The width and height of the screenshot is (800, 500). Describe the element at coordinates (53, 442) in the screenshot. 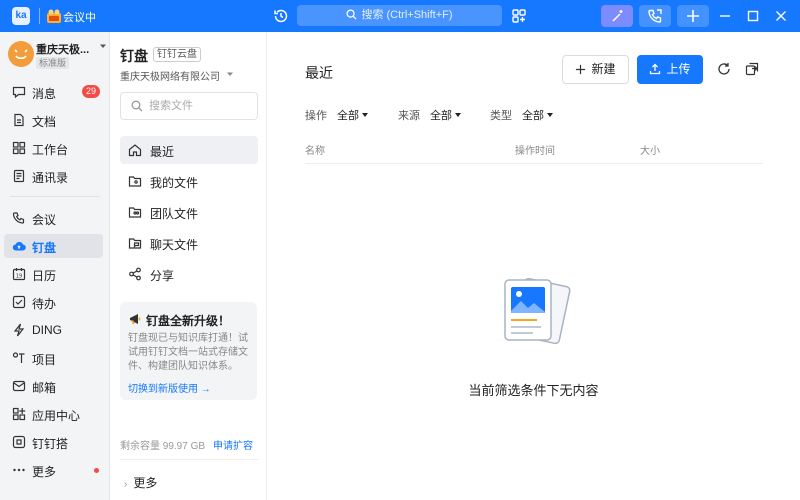

I see `nav-item-builder: 钉钉搭` at that location.